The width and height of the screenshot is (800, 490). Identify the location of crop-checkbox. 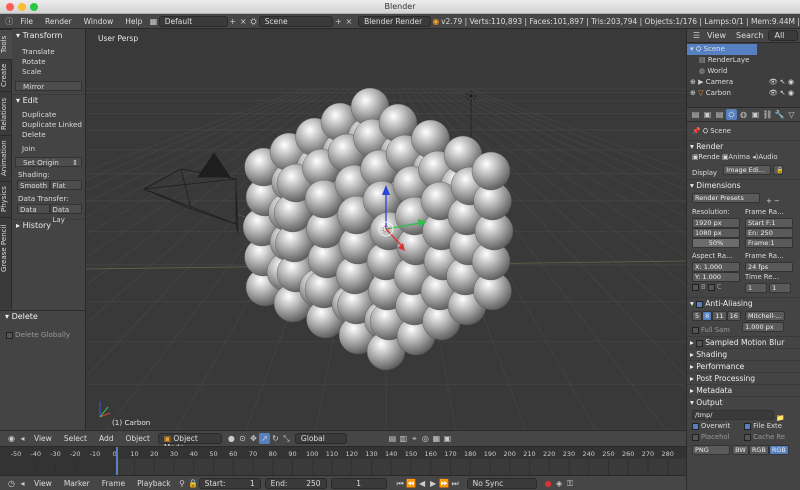
(711, 287).